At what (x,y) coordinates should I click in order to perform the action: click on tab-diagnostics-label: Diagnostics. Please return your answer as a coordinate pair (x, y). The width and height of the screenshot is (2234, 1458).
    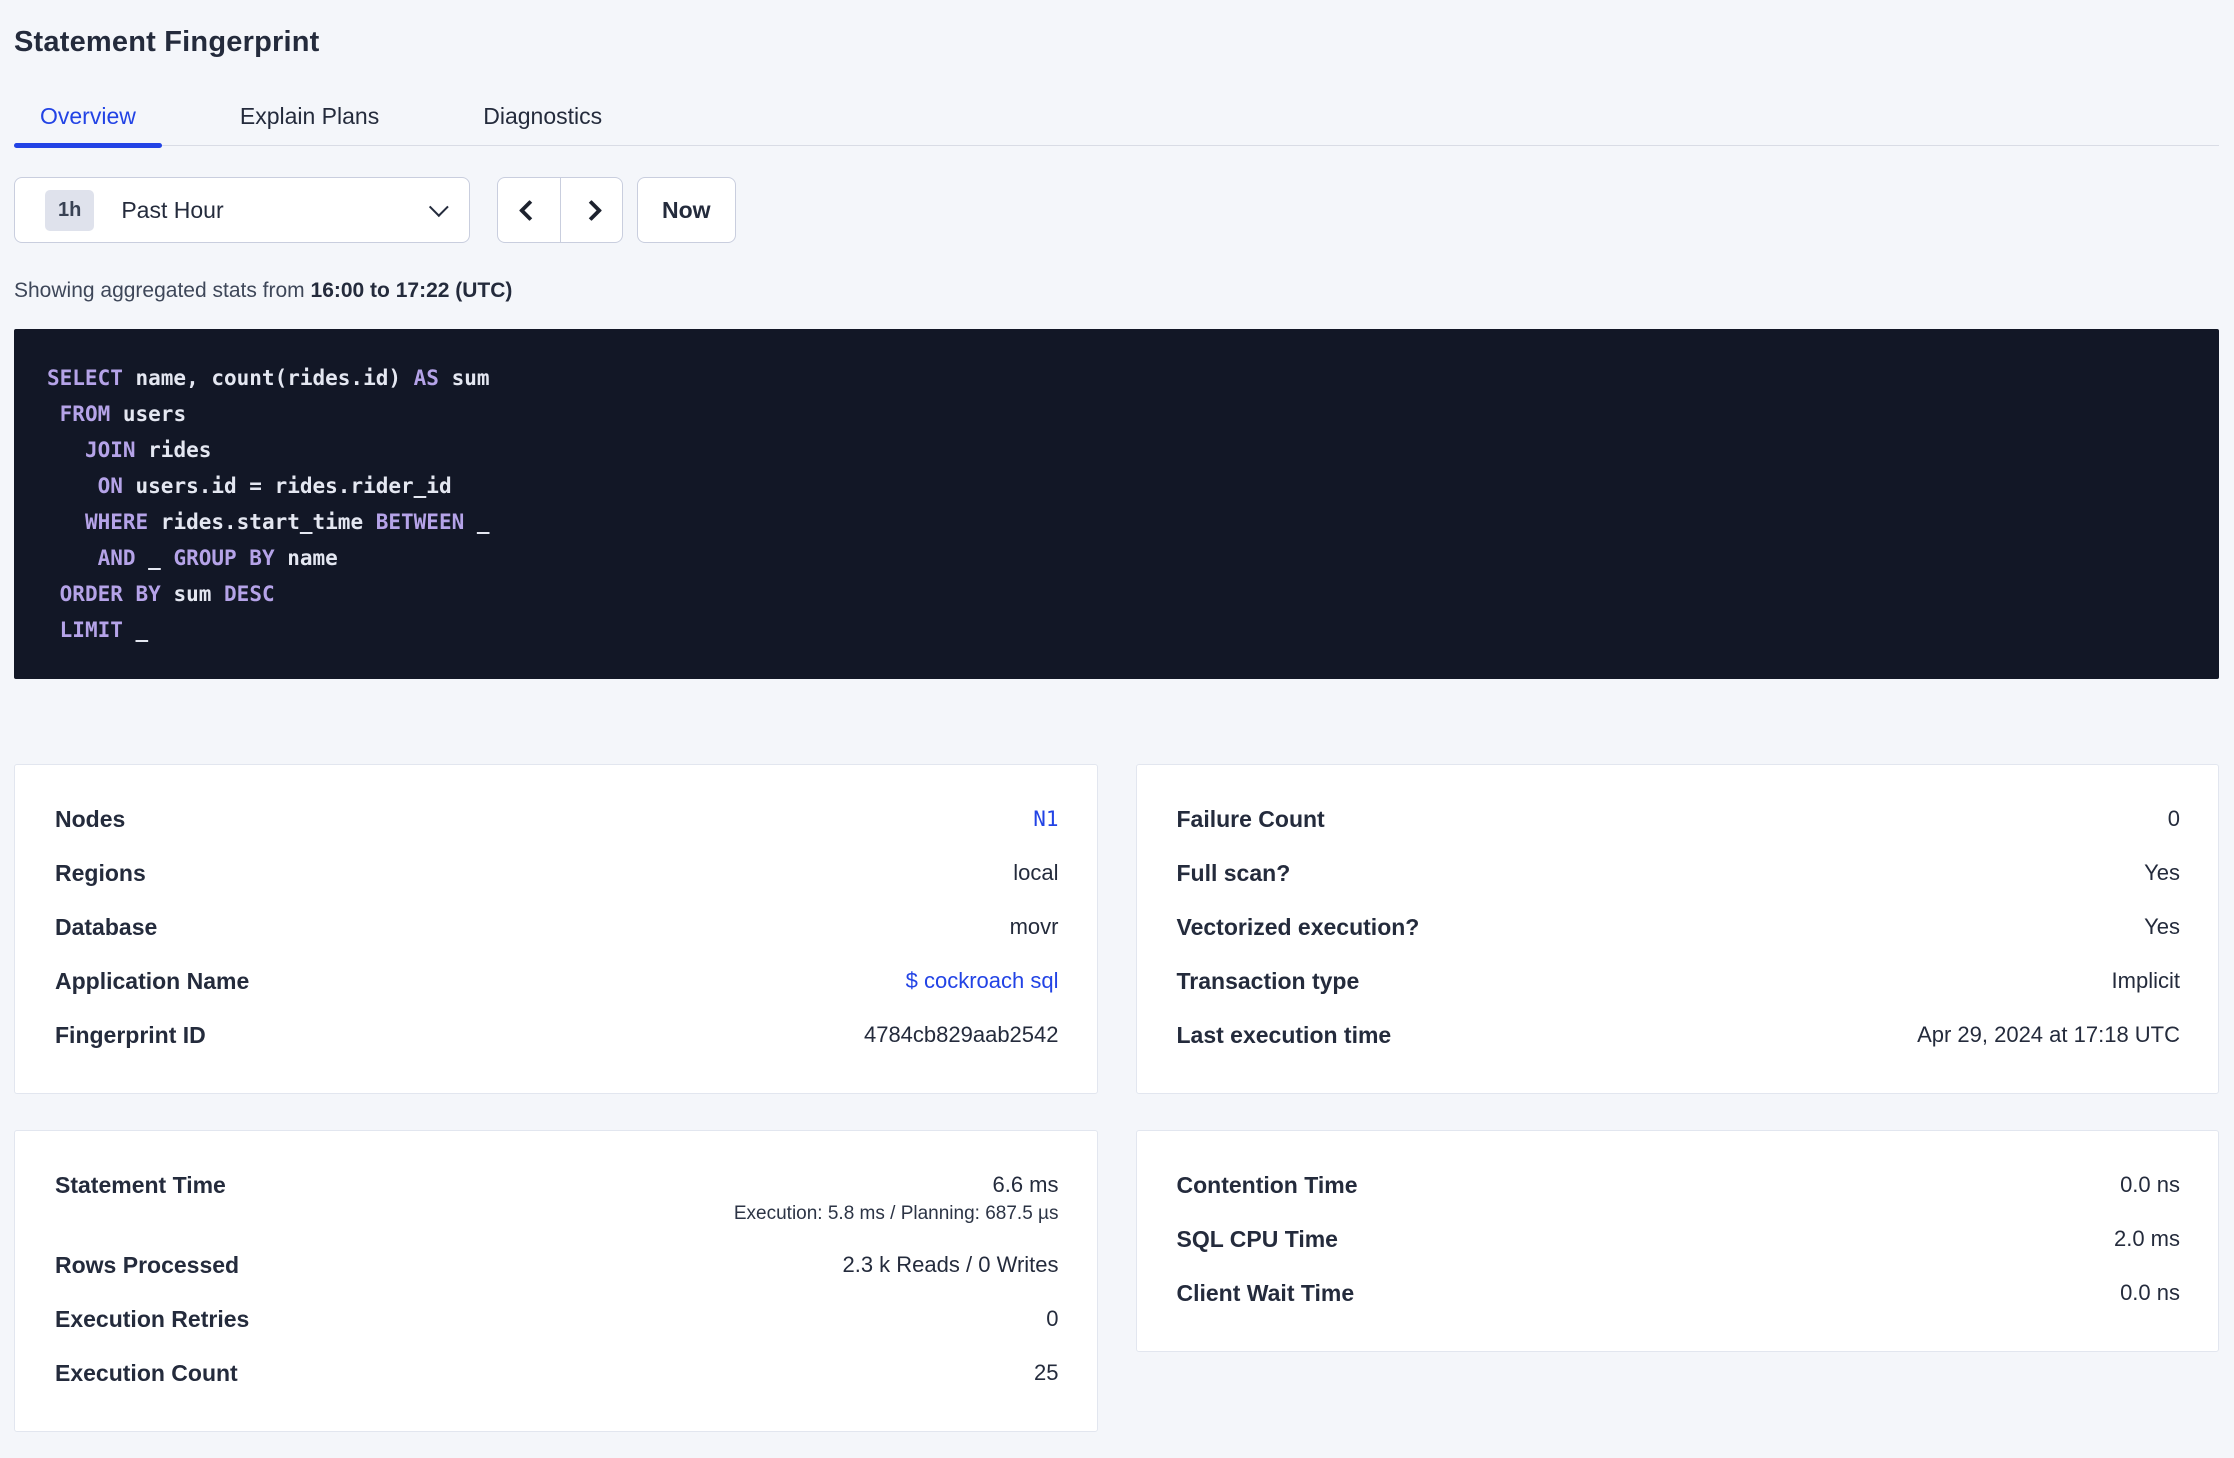
    Looking at the image, I should click on (543, 116).